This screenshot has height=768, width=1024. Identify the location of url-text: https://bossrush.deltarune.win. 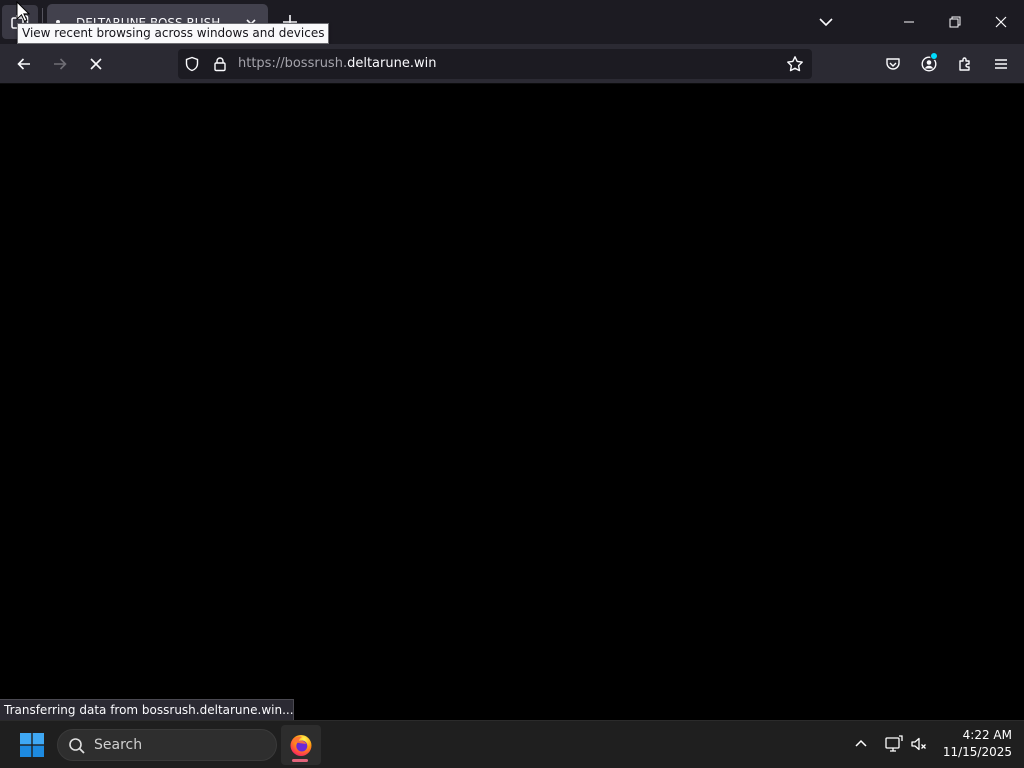
(337, 64).